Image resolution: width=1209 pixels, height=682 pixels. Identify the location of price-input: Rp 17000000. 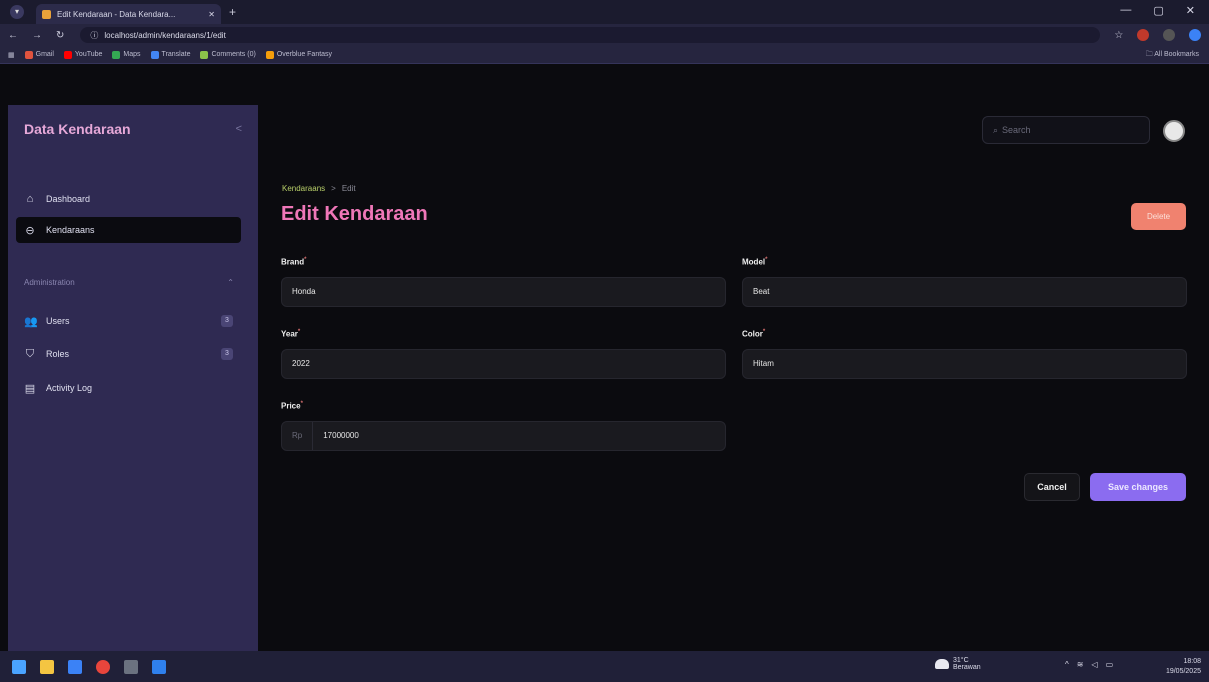
(503, 435).